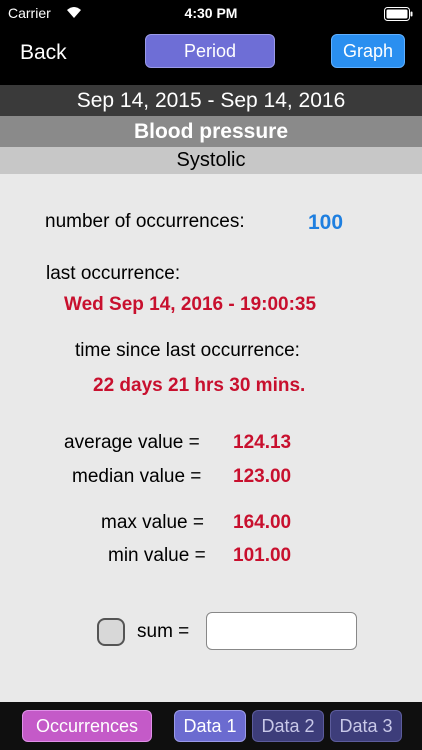 Image resolution: width=422 pixels, height=750 pixels. Describe the element at coordinates (211, 131) in the screenshot. I see `page-title: Blood pressure` at that location.